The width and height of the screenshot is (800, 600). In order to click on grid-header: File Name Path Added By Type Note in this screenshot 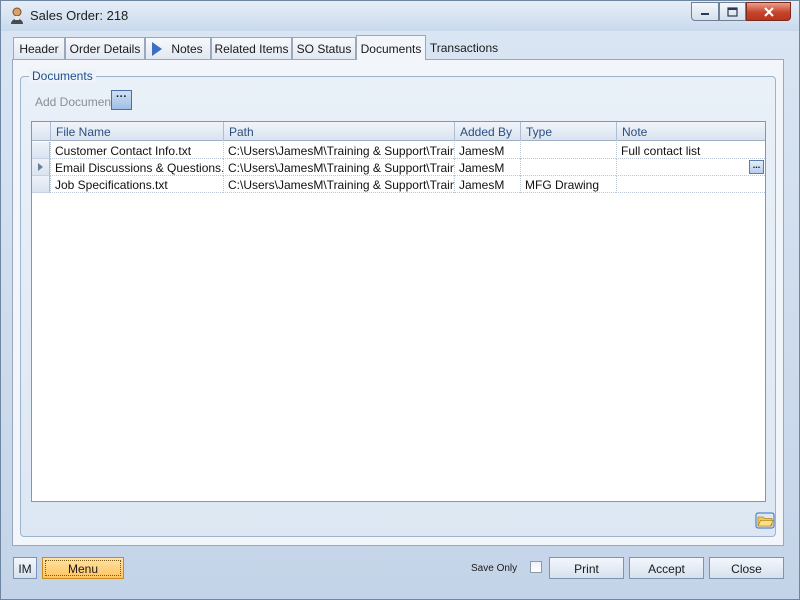, I will do `click(398, 131)`.